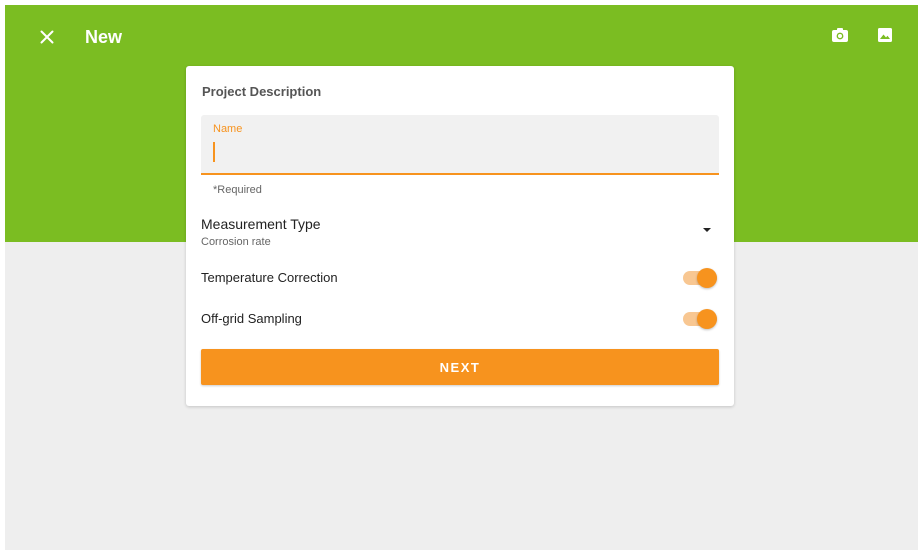 The width and height of the screenshot is (920, 551). What do you see at coordinates (269, 277) in the screenshot?
I see `temperature-correction-label: Temperature Correction` at bounding box center [269, 277].